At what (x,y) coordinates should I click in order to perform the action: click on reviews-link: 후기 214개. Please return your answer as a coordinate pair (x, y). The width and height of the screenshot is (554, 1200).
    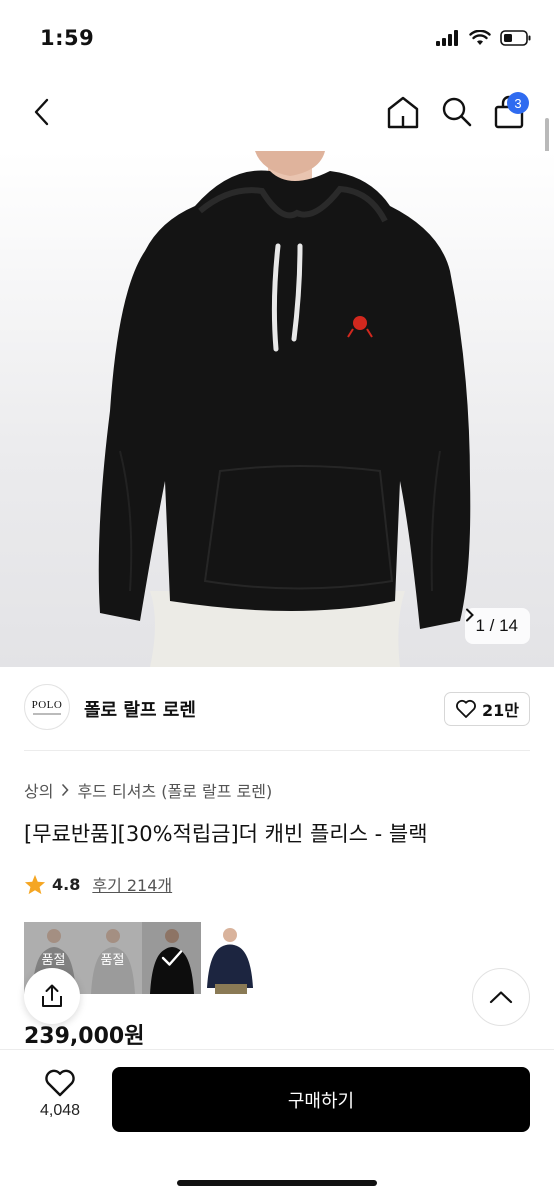
    Looking at the image, I should click on (132, 884).